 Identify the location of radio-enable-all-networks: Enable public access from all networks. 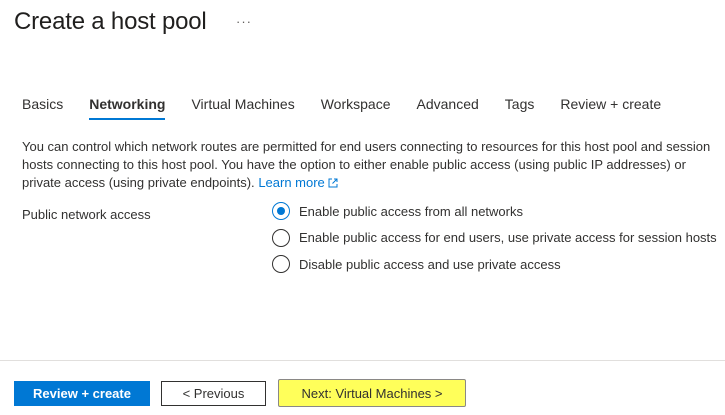
(494, 211).